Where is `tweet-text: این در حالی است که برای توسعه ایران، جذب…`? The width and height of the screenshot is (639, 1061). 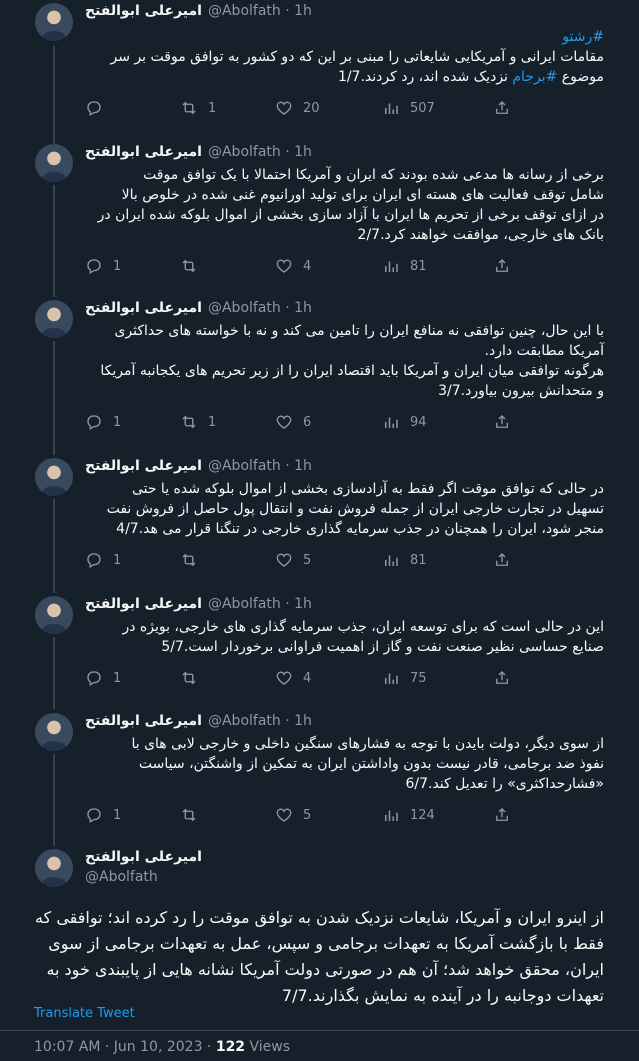
tweet-text: این در حالی است که برای توسعه ایران، جذب… is located at coordinates (363, 637).